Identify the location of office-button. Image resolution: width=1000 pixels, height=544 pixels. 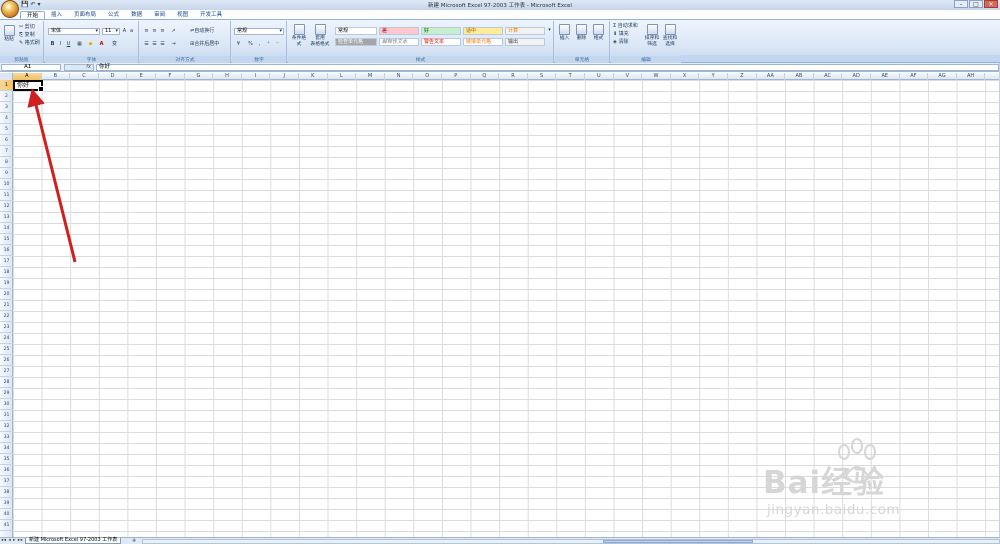
(10, 9).